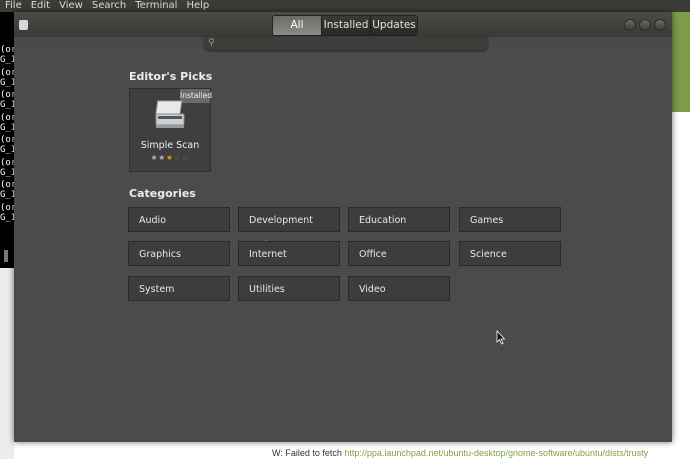 This screenshot has height=459, width=690. What do you see at coordinates (171, 76) in the screenshot?
I see `editors-picks-heading: Editor's Picks` at bounding box center [171, 76].